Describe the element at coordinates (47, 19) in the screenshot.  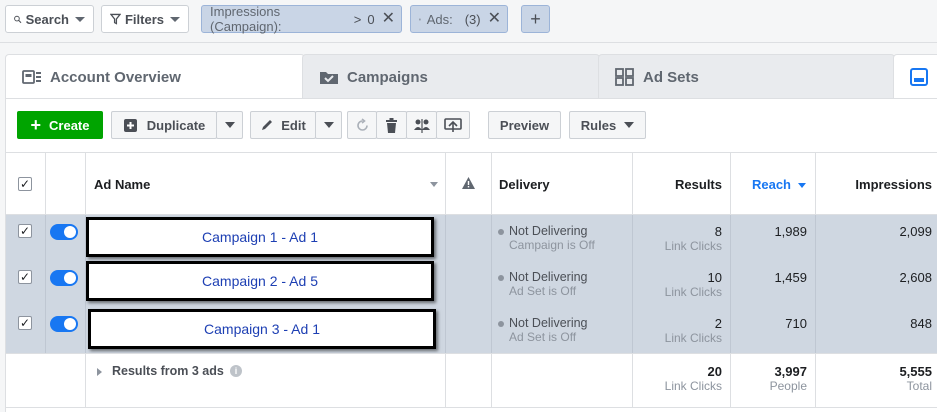
I see `search-label: Search` at that location.